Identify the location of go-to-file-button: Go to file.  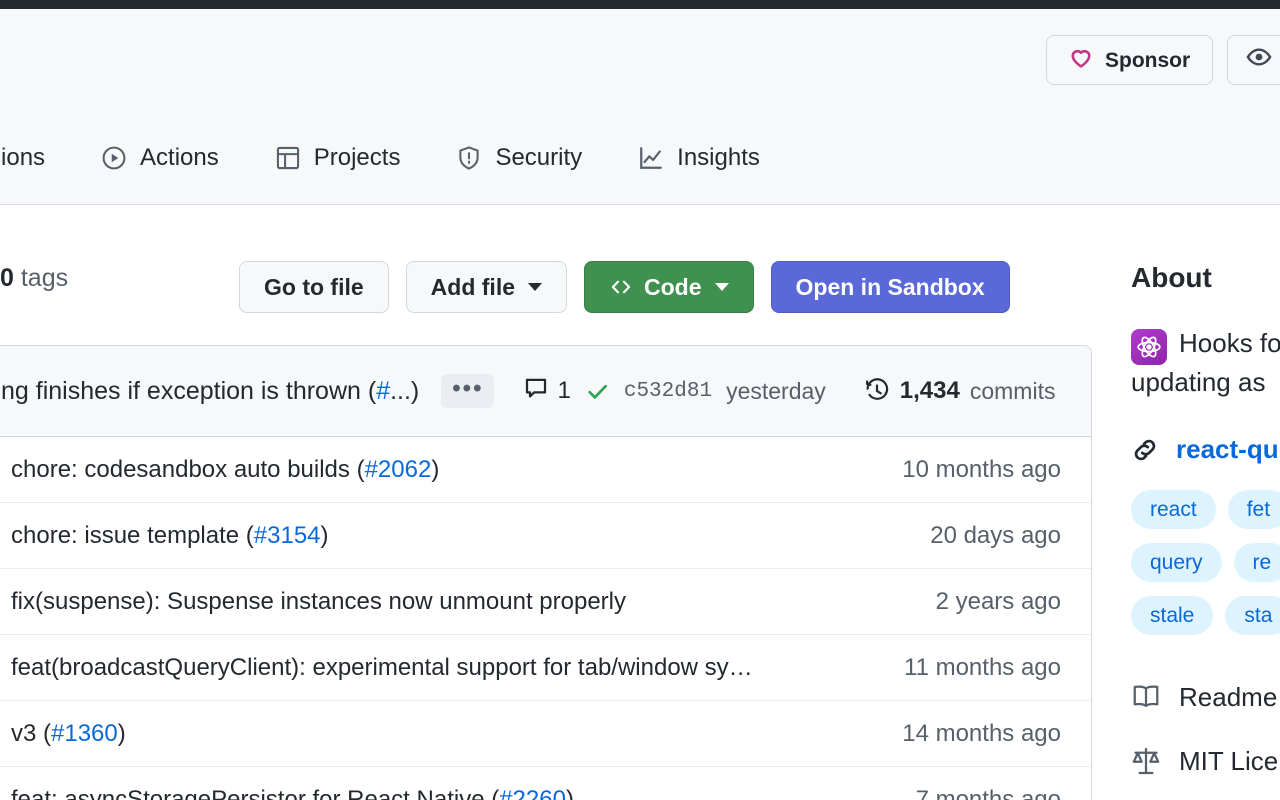
(314, 287).